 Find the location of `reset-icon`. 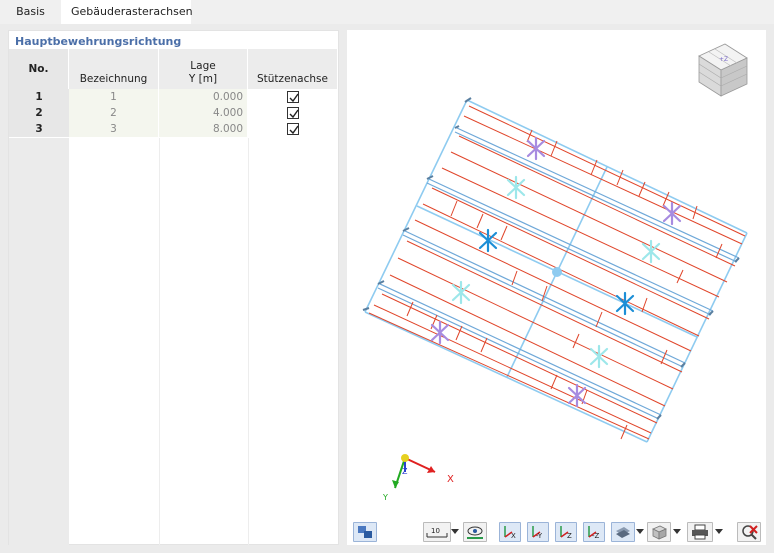

reset-icon is located at coordinates (750, 532).